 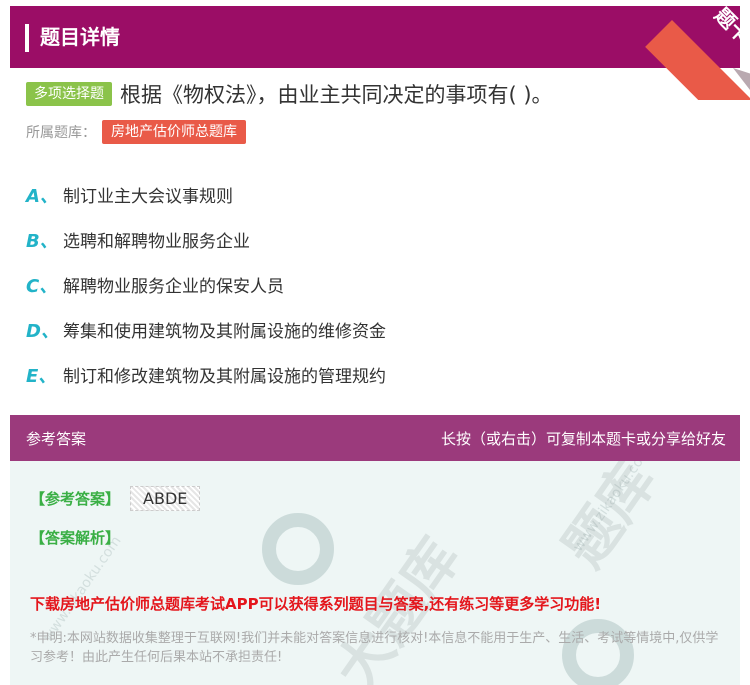 What do you see at coordinates (685, 50) in the screenshot?
I see `card-ribbon: 题卡` at bounding box center [685, 50].